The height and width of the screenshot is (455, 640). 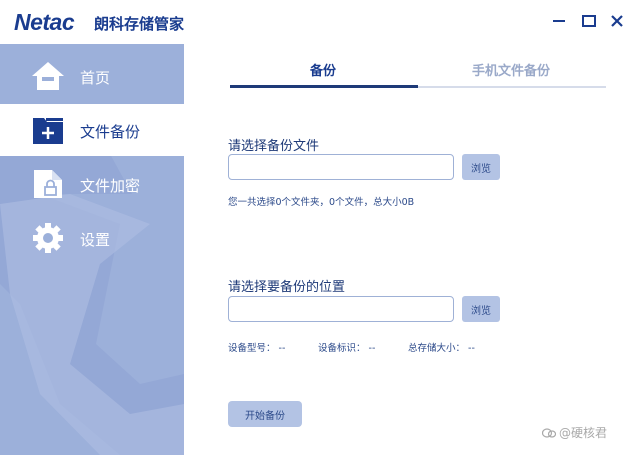 I want to click on maximize-button, so click(x=589, y=21).